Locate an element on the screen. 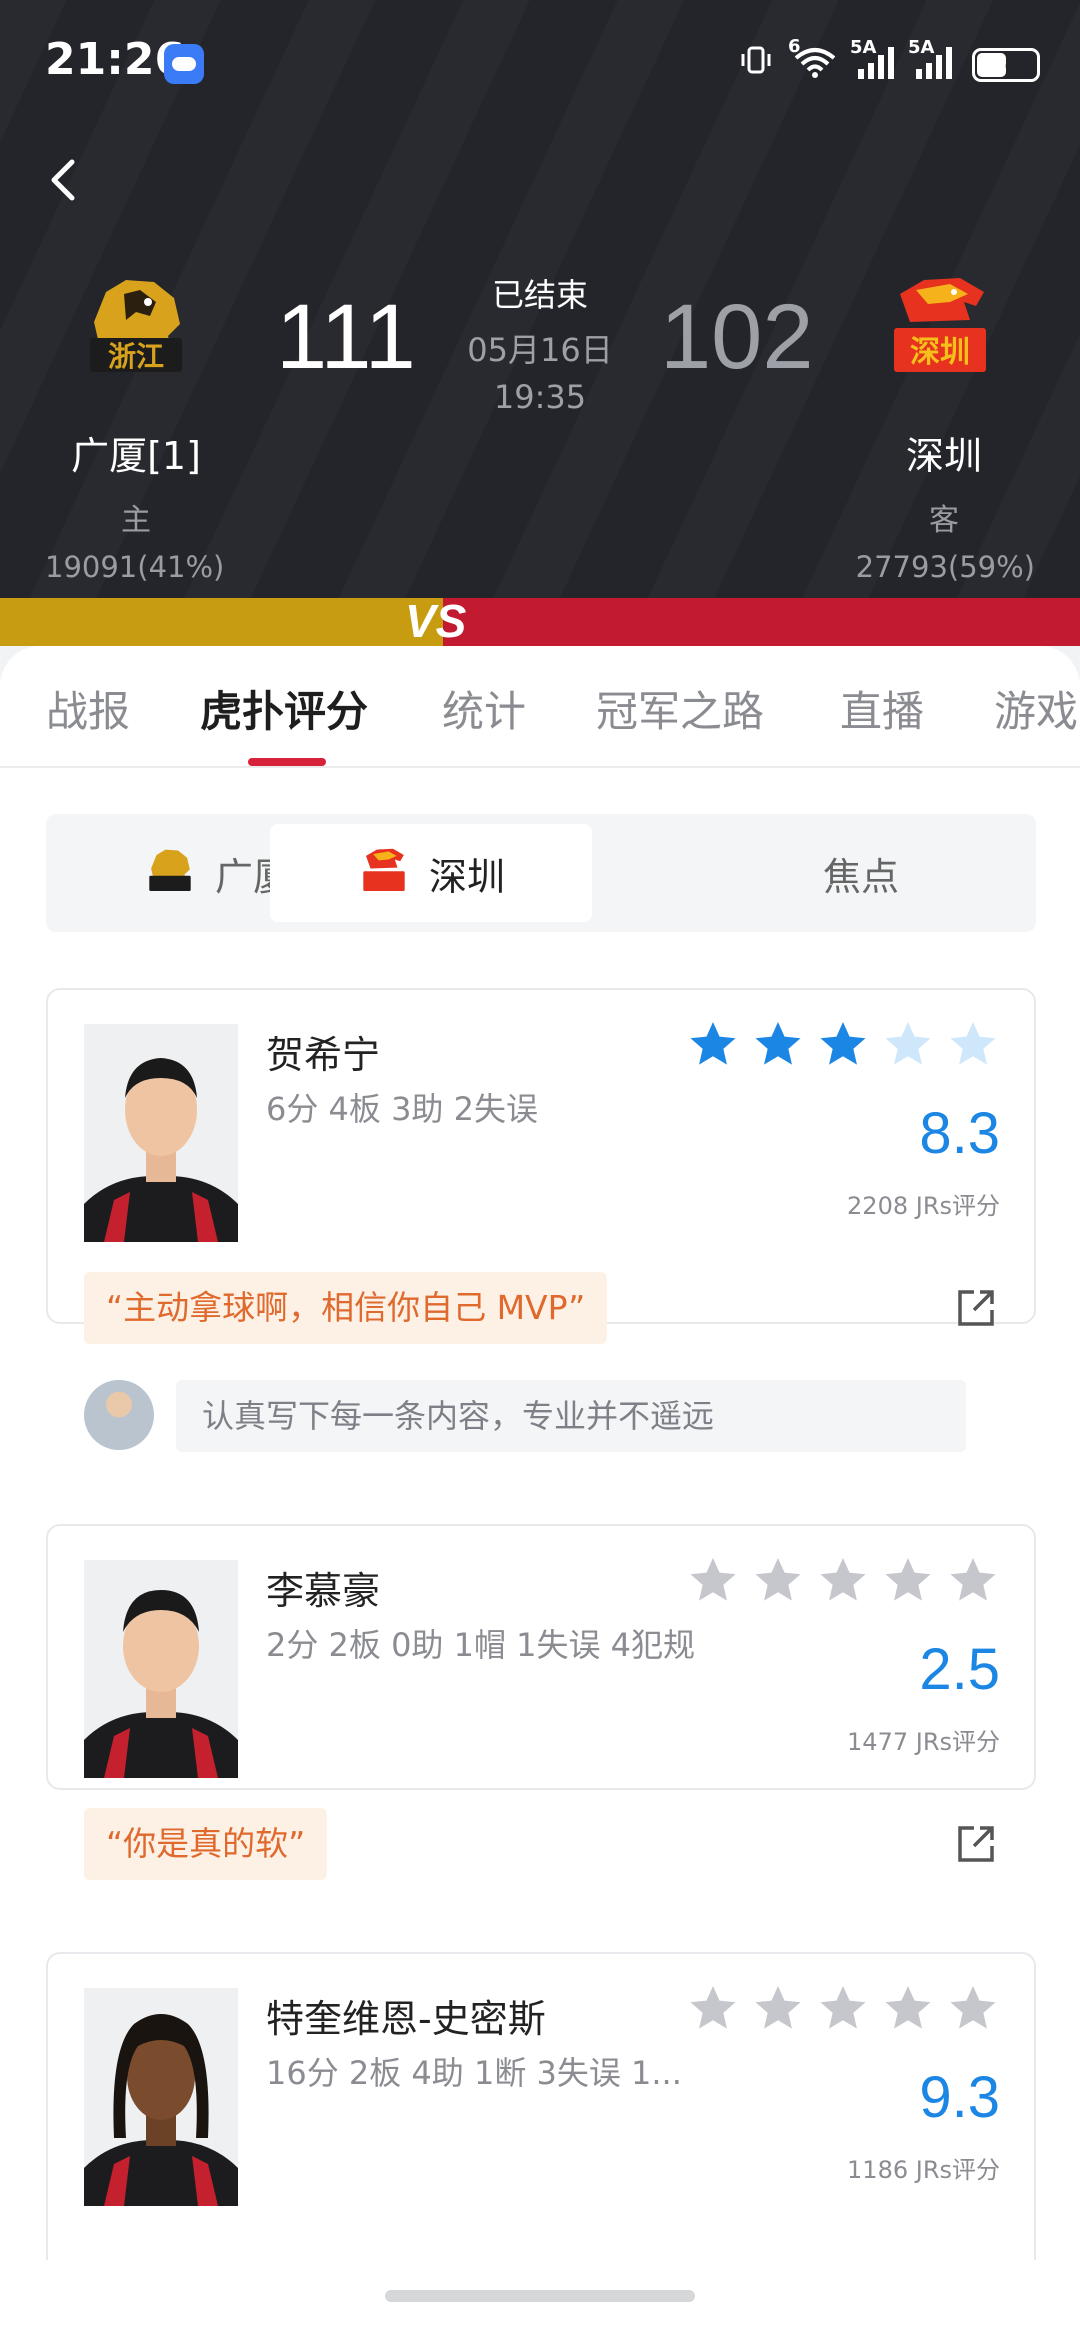 This screenshot has height=2330, width=1080. away-team-logo: 深圳 is located at coordinates (940, 332).